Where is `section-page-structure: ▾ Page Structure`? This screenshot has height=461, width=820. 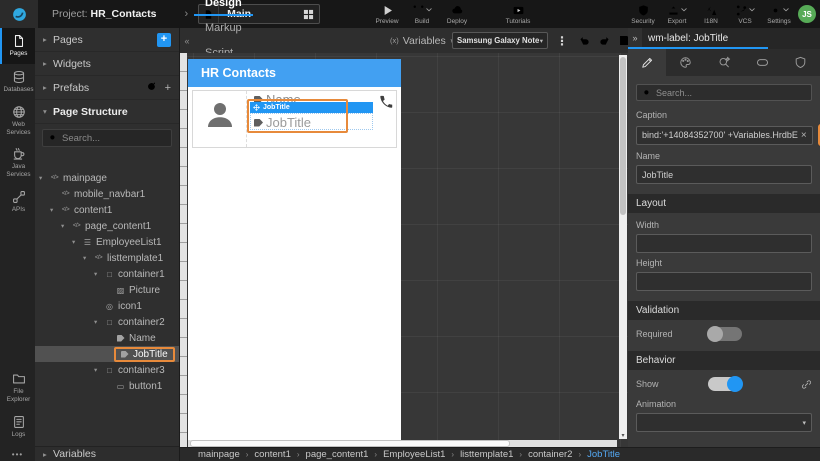 section-page-structure: ▾ Page Structure is located at coordinates (107, 112).